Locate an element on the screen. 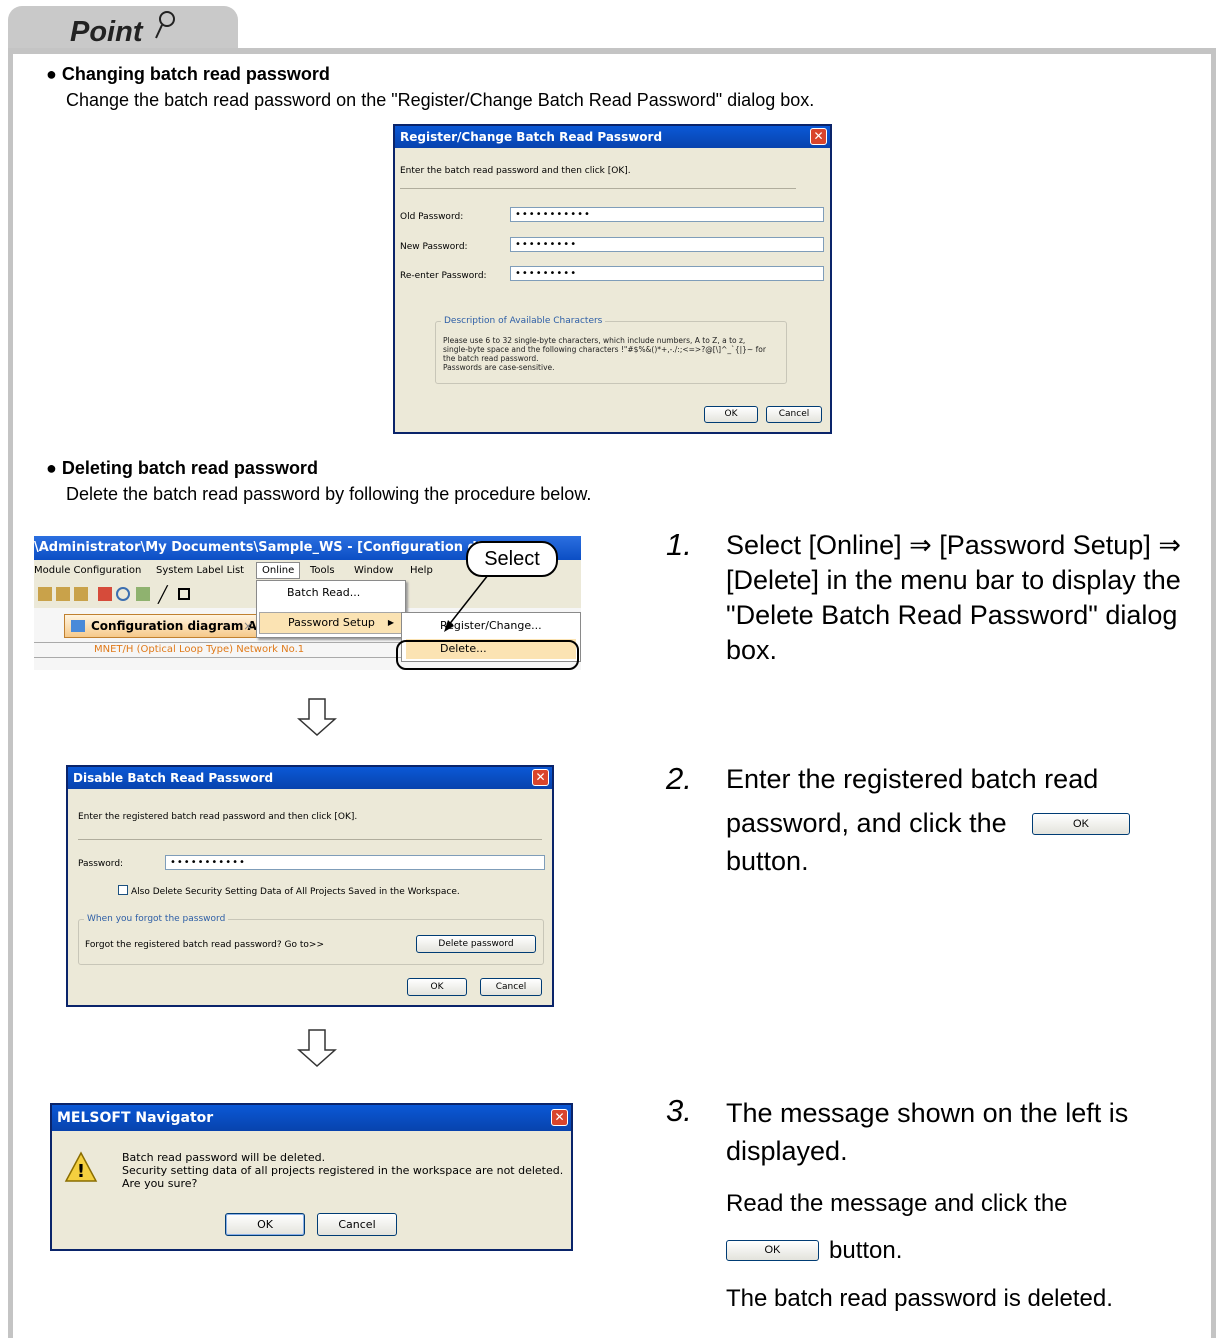 Image resolution: width=1223 pixels, height=1338 pixels. diagram-icon is located at coordinates (78, 626).